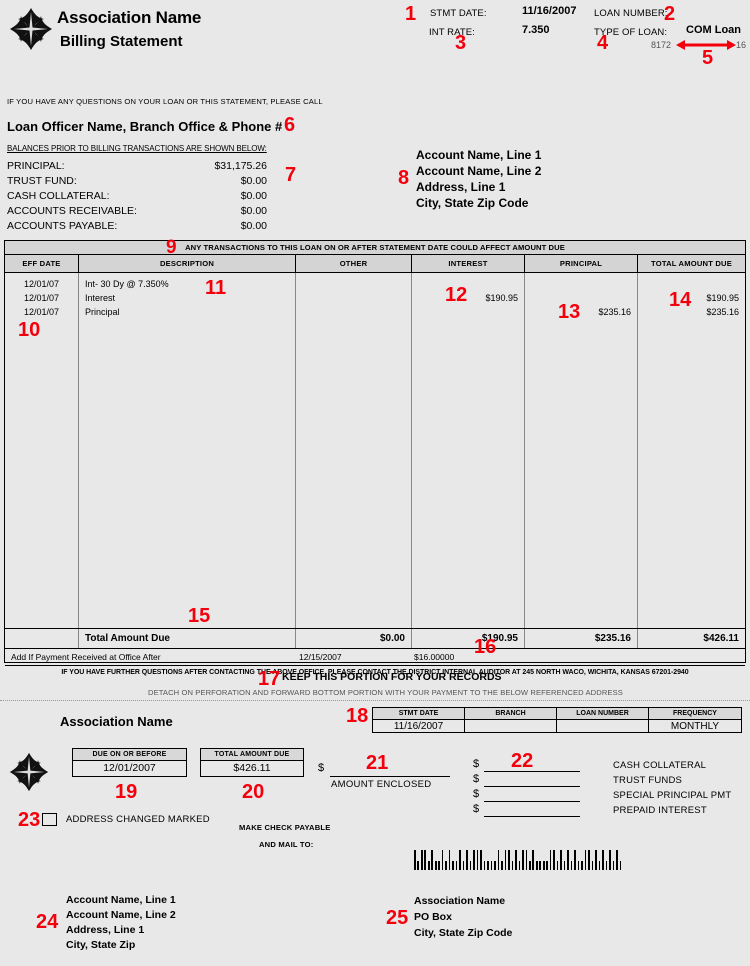 This screenshot has width=750, height=966. I want to click on stub-total-due-box: TOTAL AMOUNT DUE $426.11, so click(252, 762).